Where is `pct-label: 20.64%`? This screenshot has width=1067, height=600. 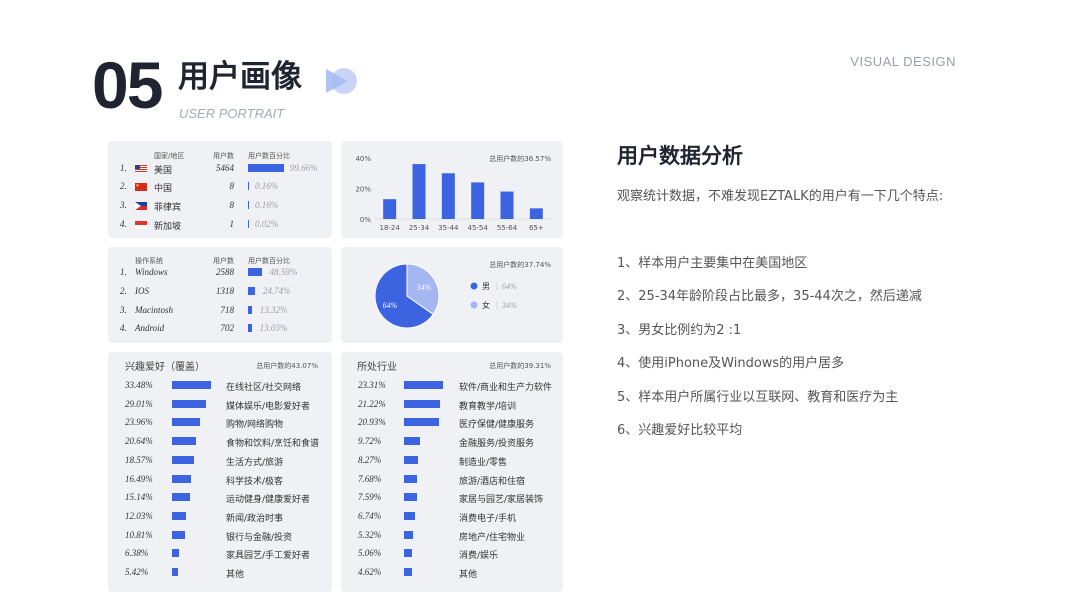
pct-label: 20.64% is located at coordinates (139, 441).